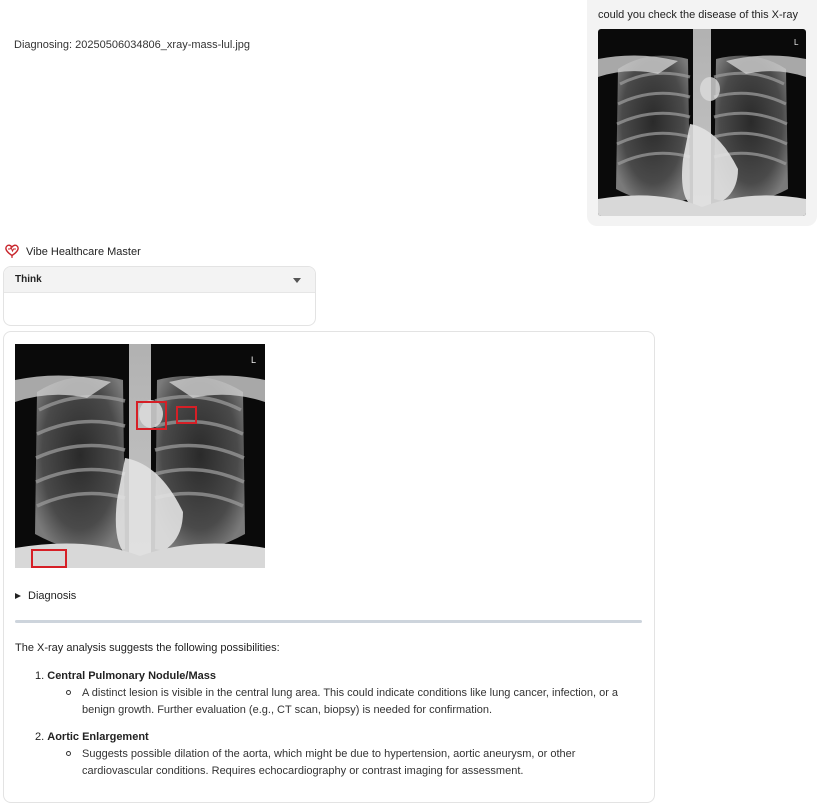 The width and height of the screenshot is (826, 803). I want to click on finding-title: Aortic Enlargement, so click(98, 737).